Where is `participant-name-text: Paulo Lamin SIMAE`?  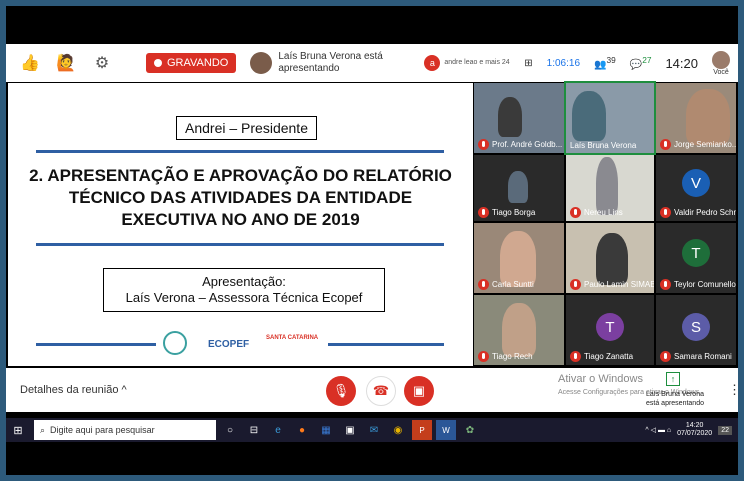
participant-name-text: Paulo Lamin SIMAE is located at coordinates (619, 284).